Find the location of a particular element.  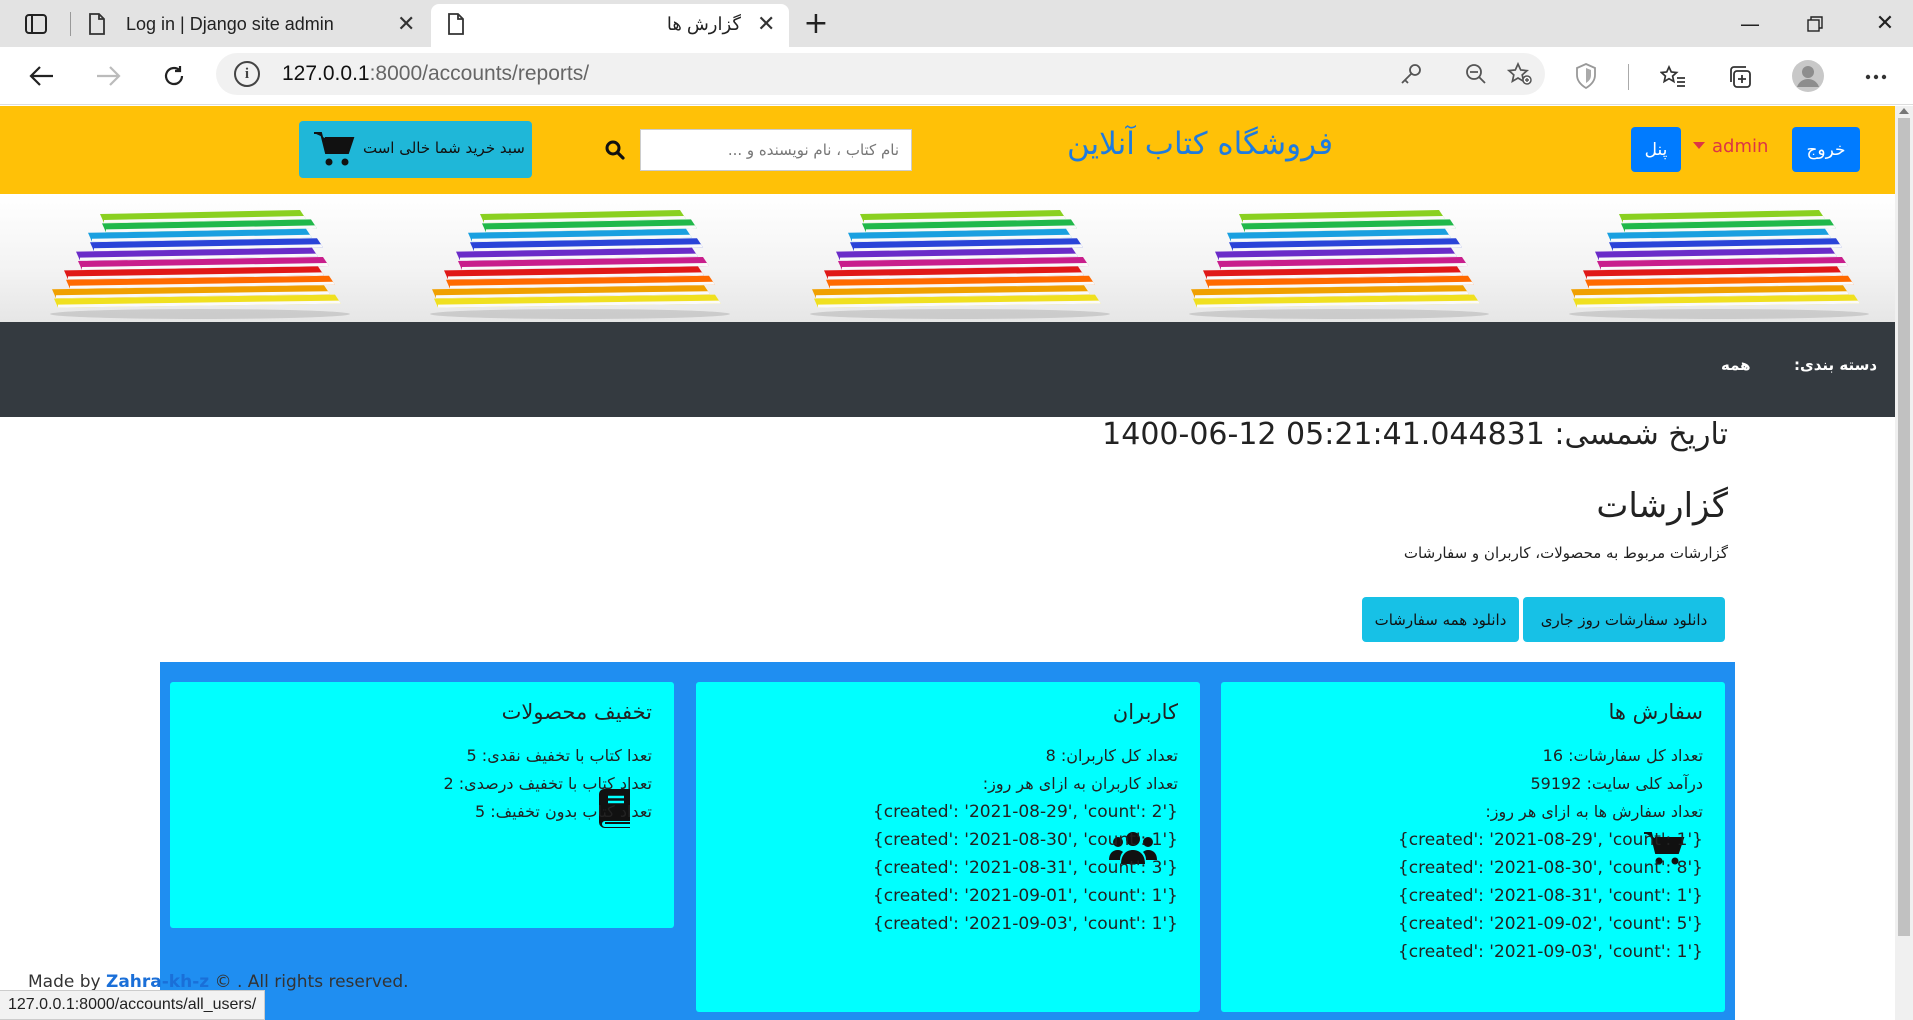

list-item: {created': '2021-08-30', 'count': 1'} is located at coordinates (1025, 840).